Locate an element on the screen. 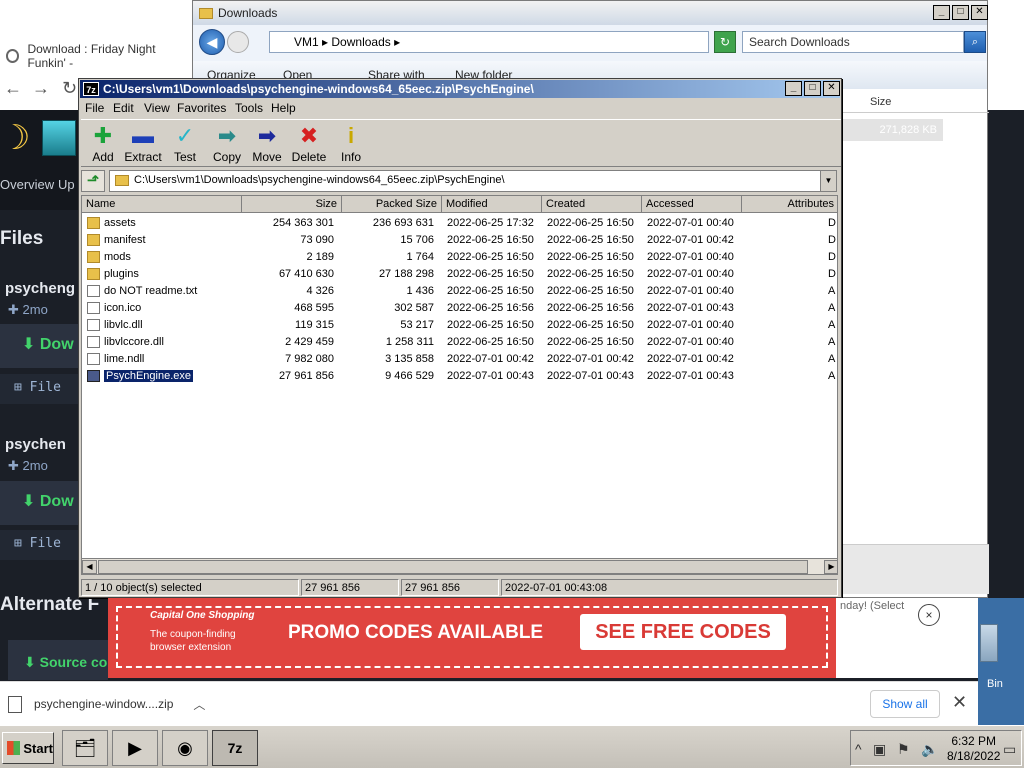  browser-tab: Download : Friday Night Funkin' - is located at coordinates (97, 56).